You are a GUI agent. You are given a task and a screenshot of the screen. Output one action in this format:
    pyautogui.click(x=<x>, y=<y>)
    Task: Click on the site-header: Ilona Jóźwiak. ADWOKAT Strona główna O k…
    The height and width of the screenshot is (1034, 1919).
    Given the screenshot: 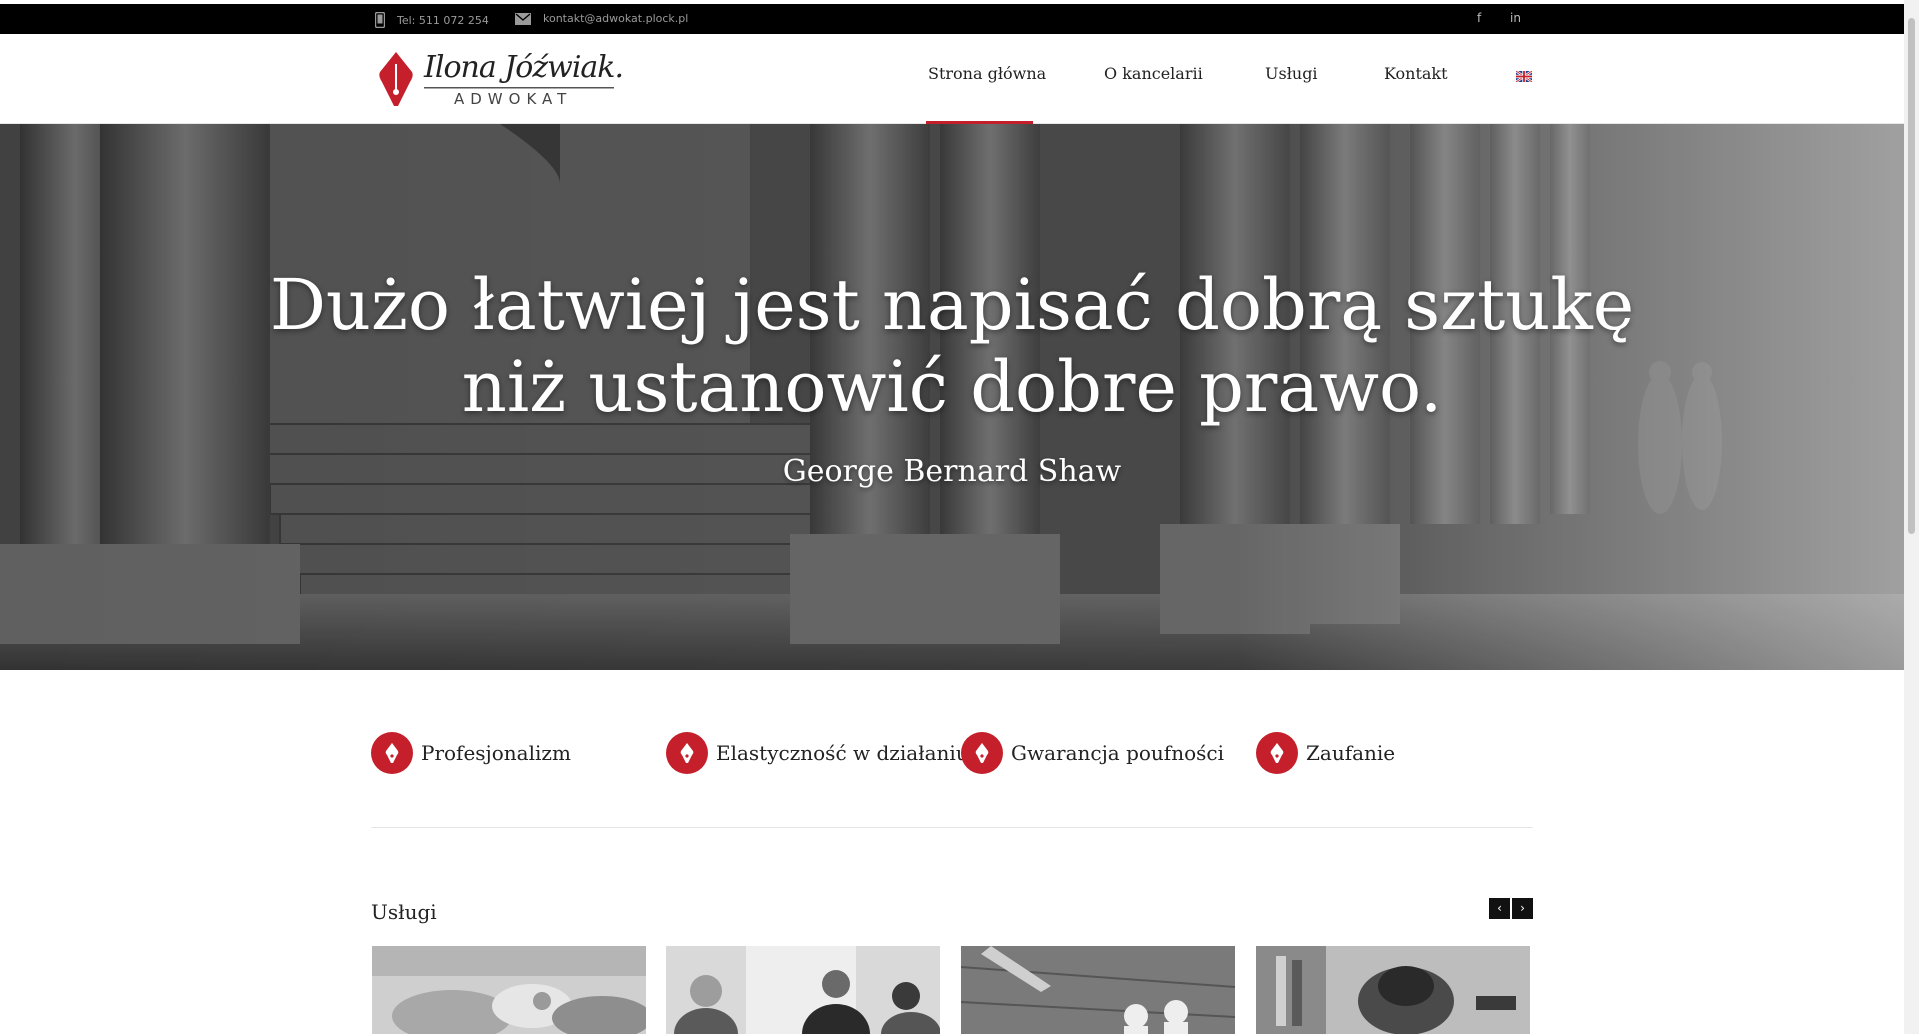 What is the action you would take?
    pyautogui.click(x=952, y=79)
    